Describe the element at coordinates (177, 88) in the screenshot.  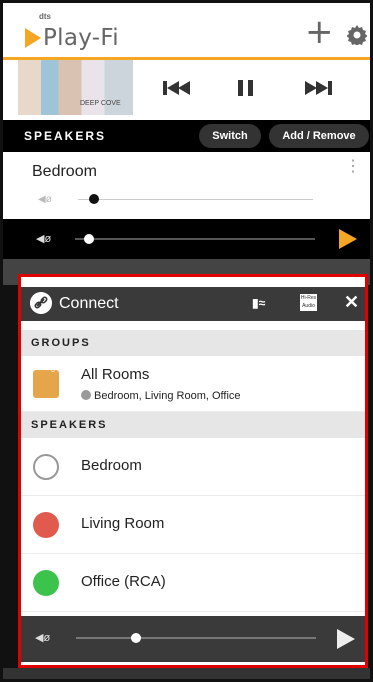
I see `previous-icon` at that location.